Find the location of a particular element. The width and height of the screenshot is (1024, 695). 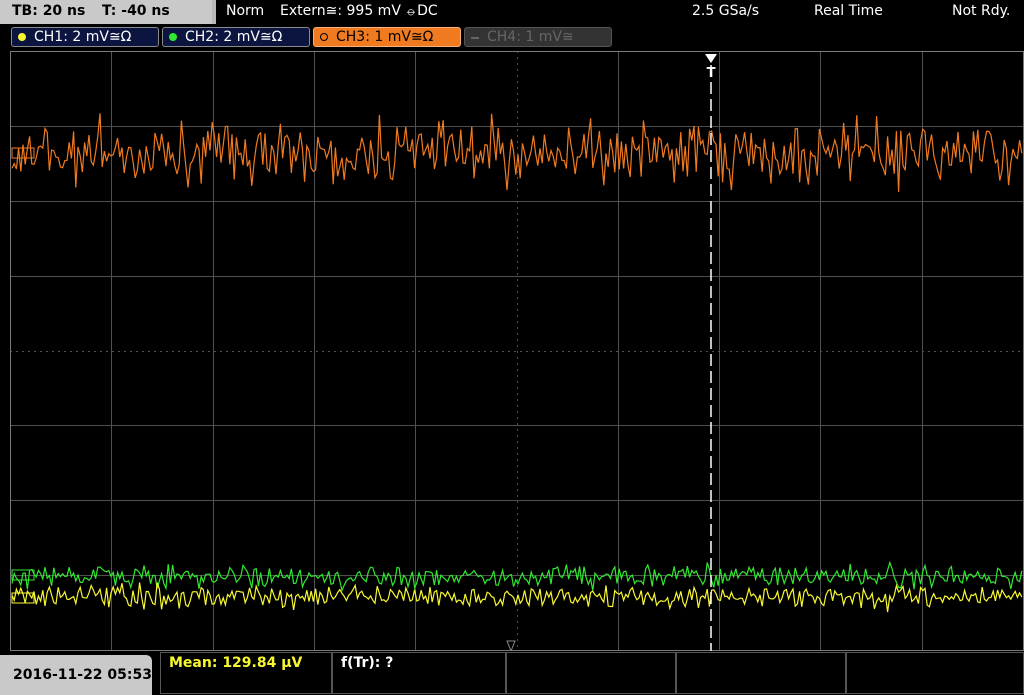

datetime-label: 2016-11-22 05:53 is located at coordinates (82, 675).